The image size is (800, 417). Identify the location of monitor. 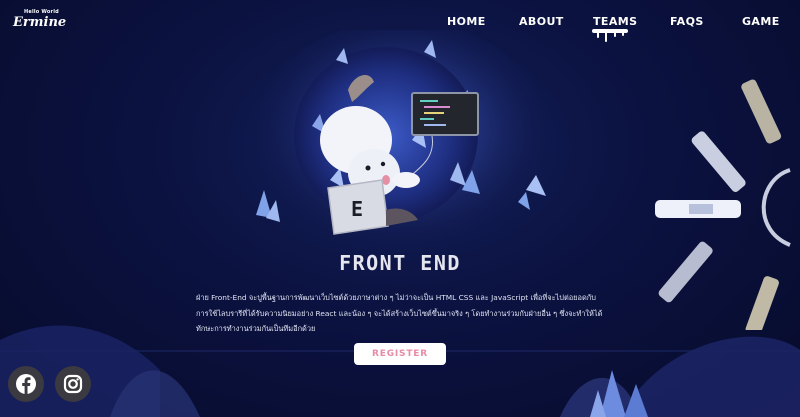
(445, 114).